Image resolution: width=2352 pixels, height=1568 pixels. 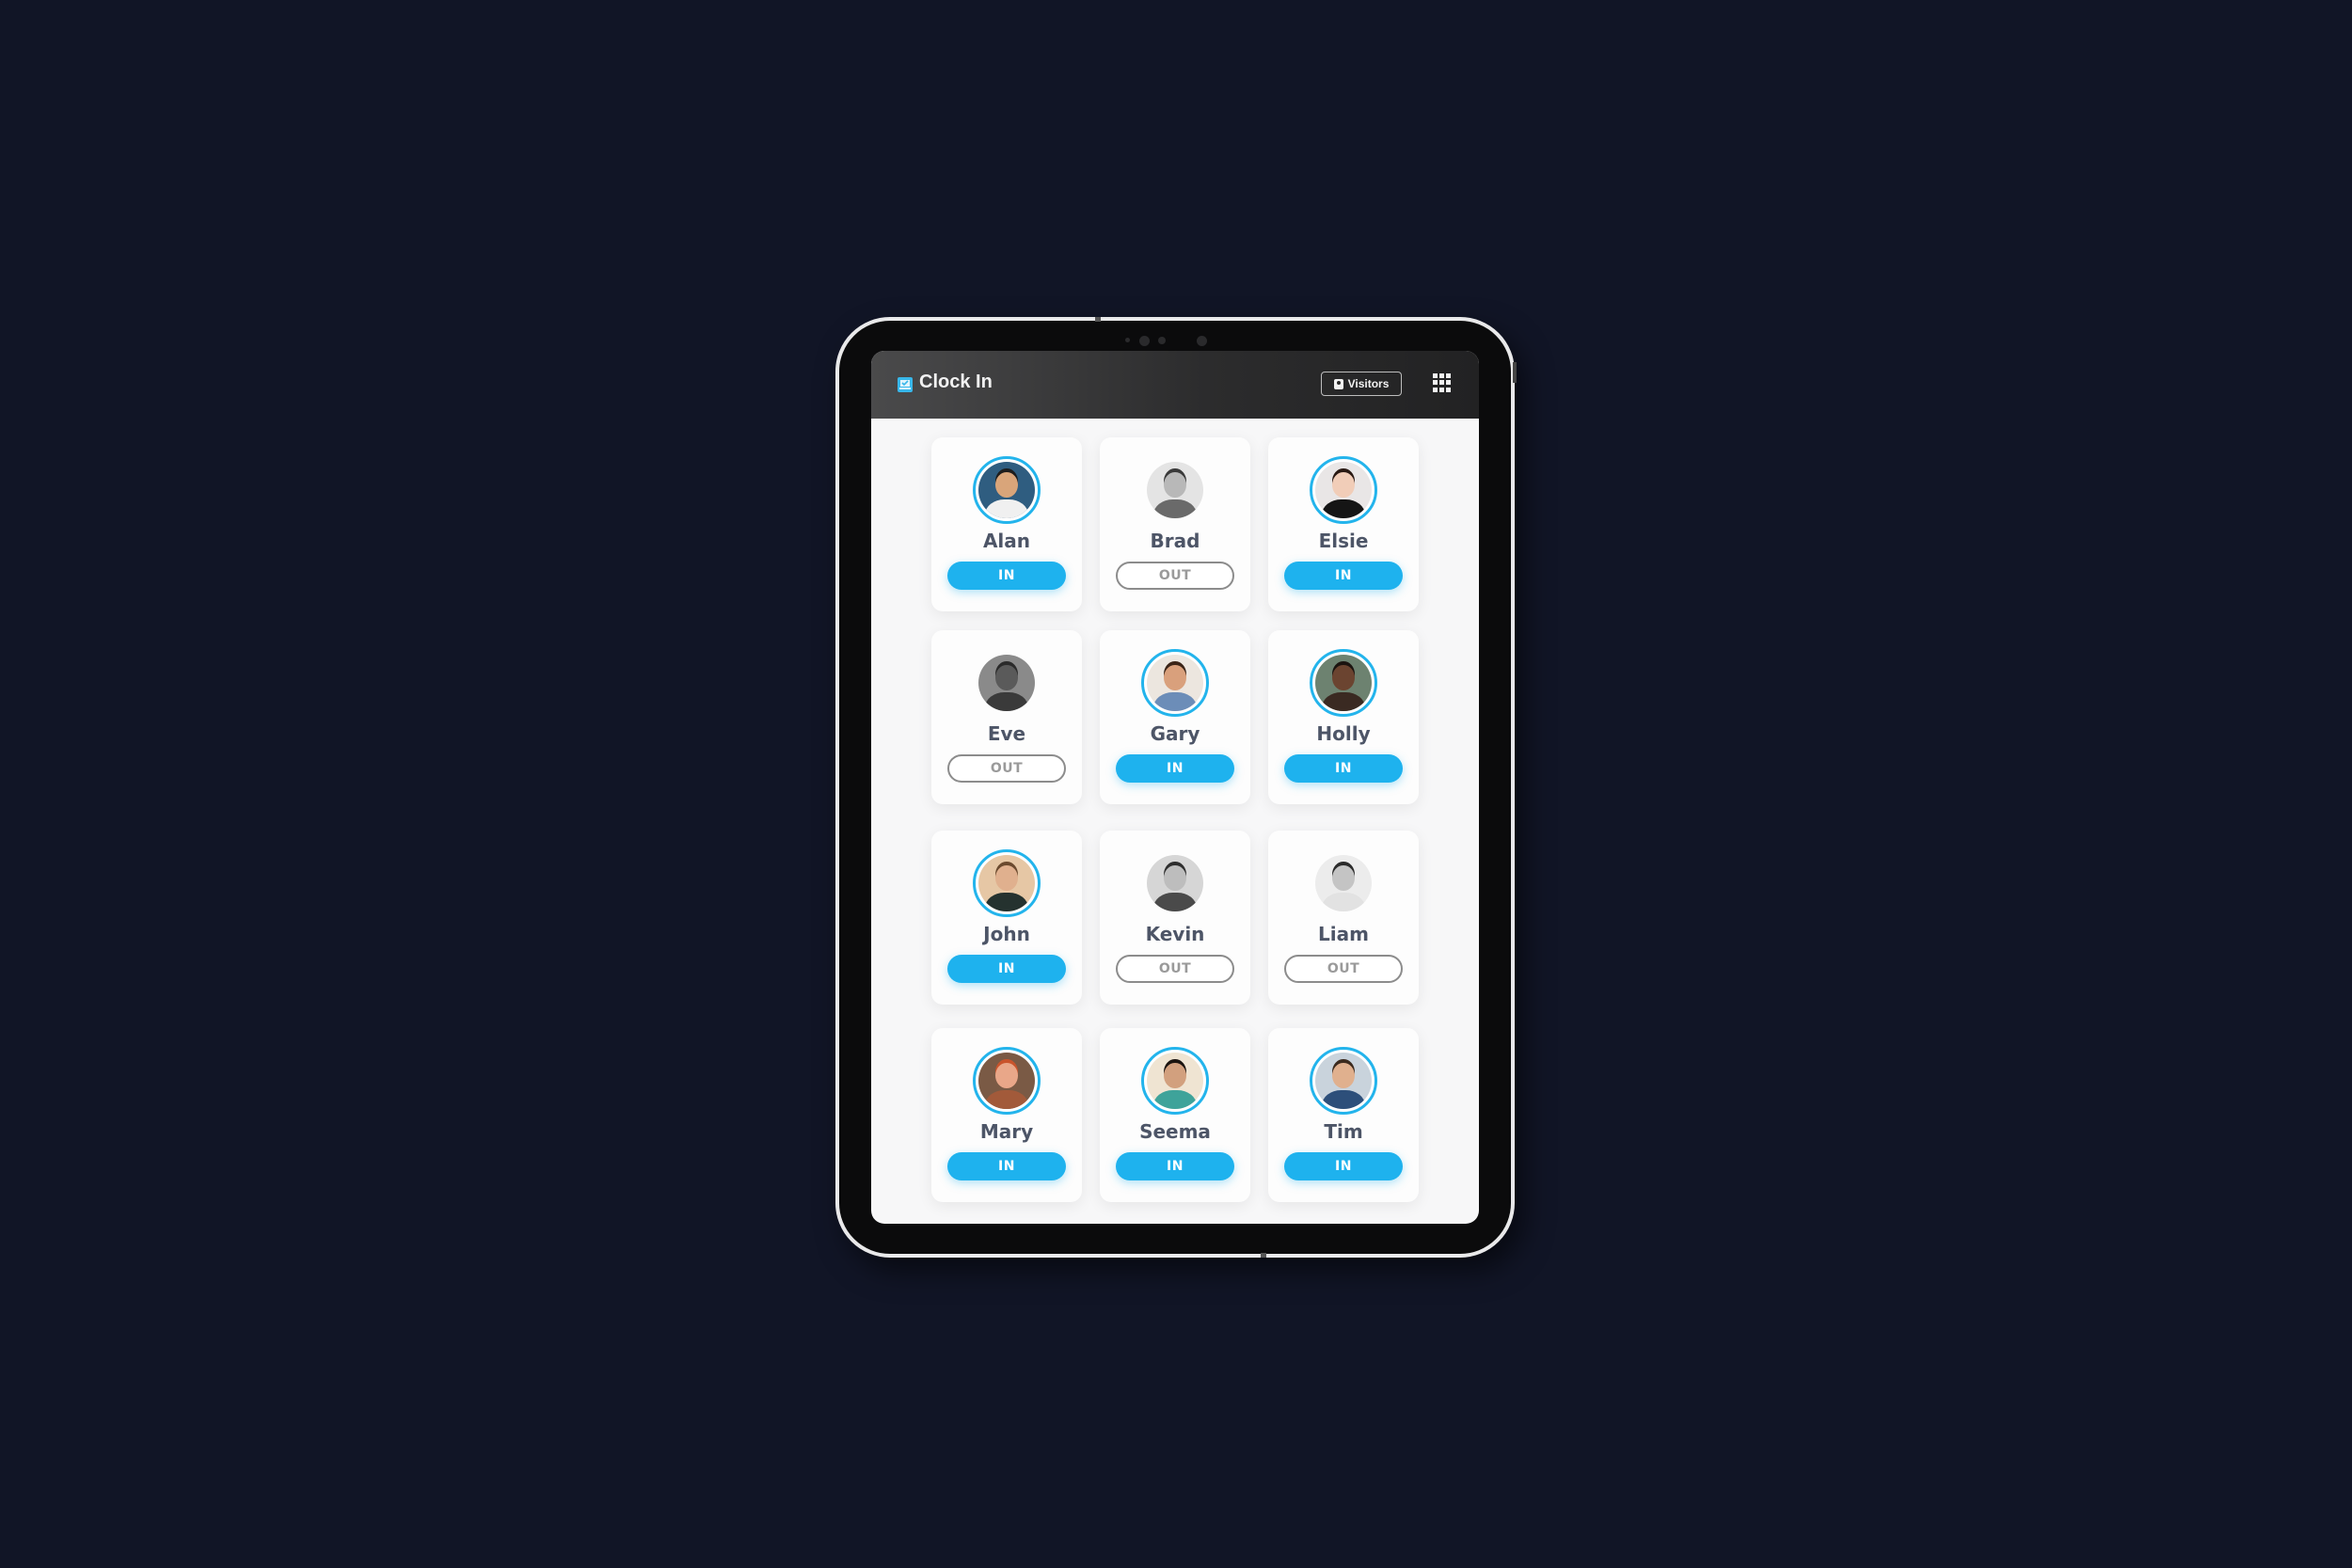 I want to click on visitors-button: Visitors, so click(x=1361, y=384).